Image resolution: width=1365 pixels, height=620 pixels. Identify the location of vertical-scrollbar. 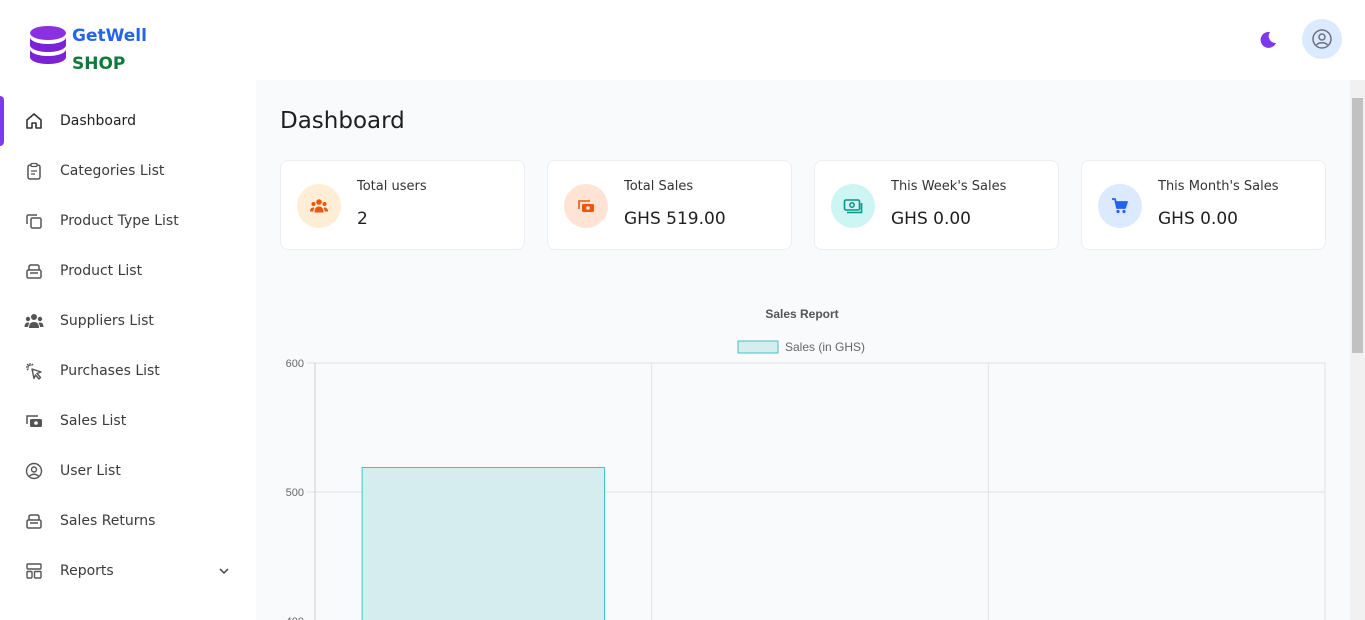
(1357, 350).